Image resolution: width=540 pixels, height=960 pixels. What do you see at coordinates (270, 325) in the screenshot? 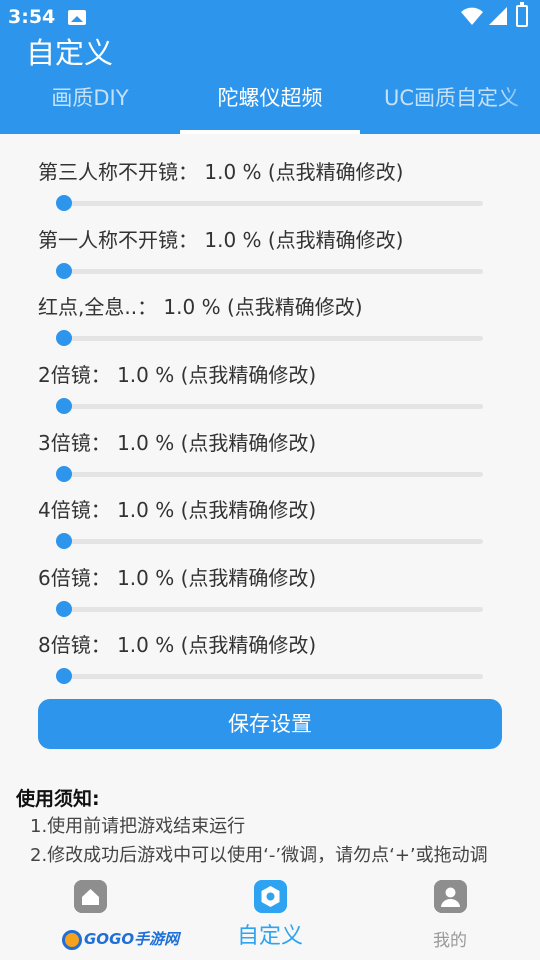
I see `setting-red-dot: 红点,全息..： 1.0 % (点我精确修改)` at bounding box center [270, 325].